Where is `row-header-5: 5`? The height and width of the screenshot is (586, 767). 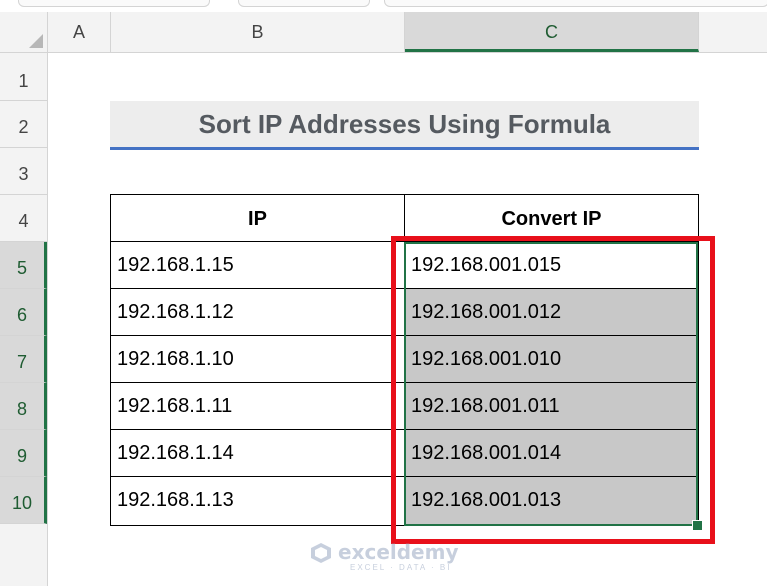
row-header-5: 5 is located at coordinates (23, 265).